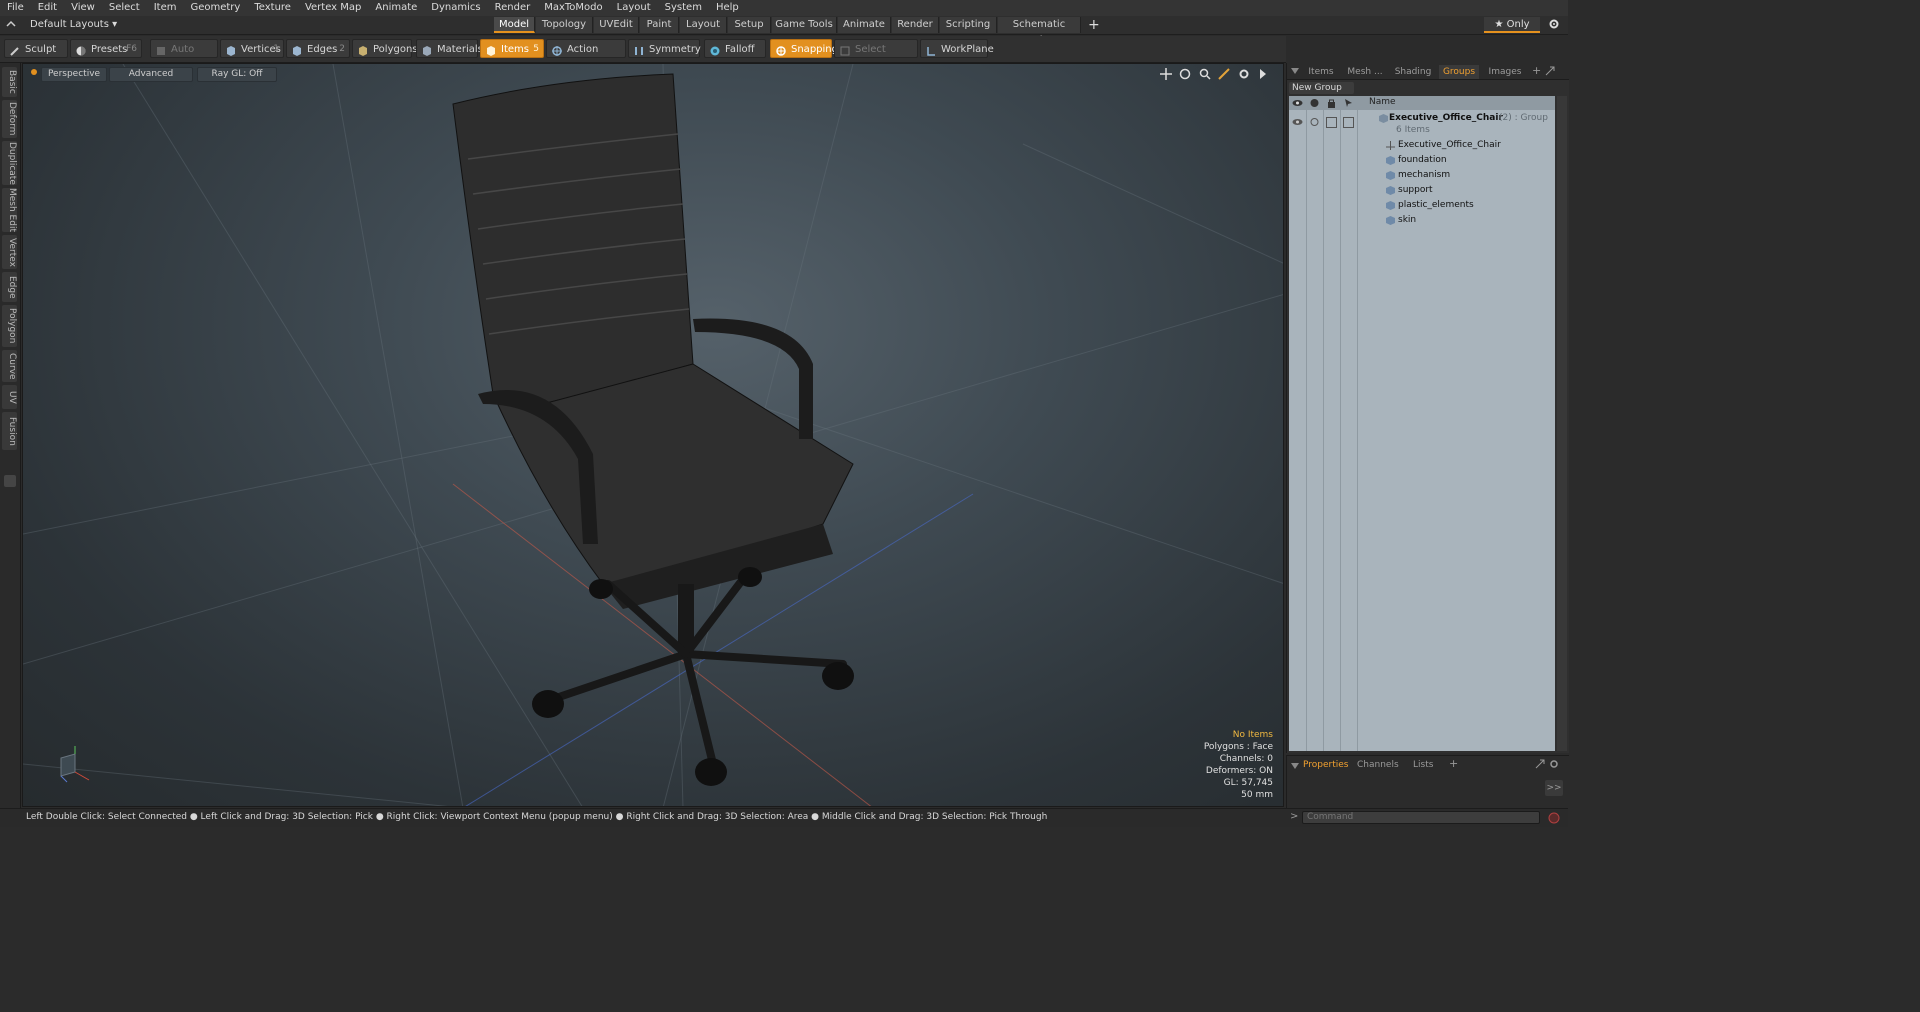  I want to click on menu-geometry: Geometry, so click(215, 8).